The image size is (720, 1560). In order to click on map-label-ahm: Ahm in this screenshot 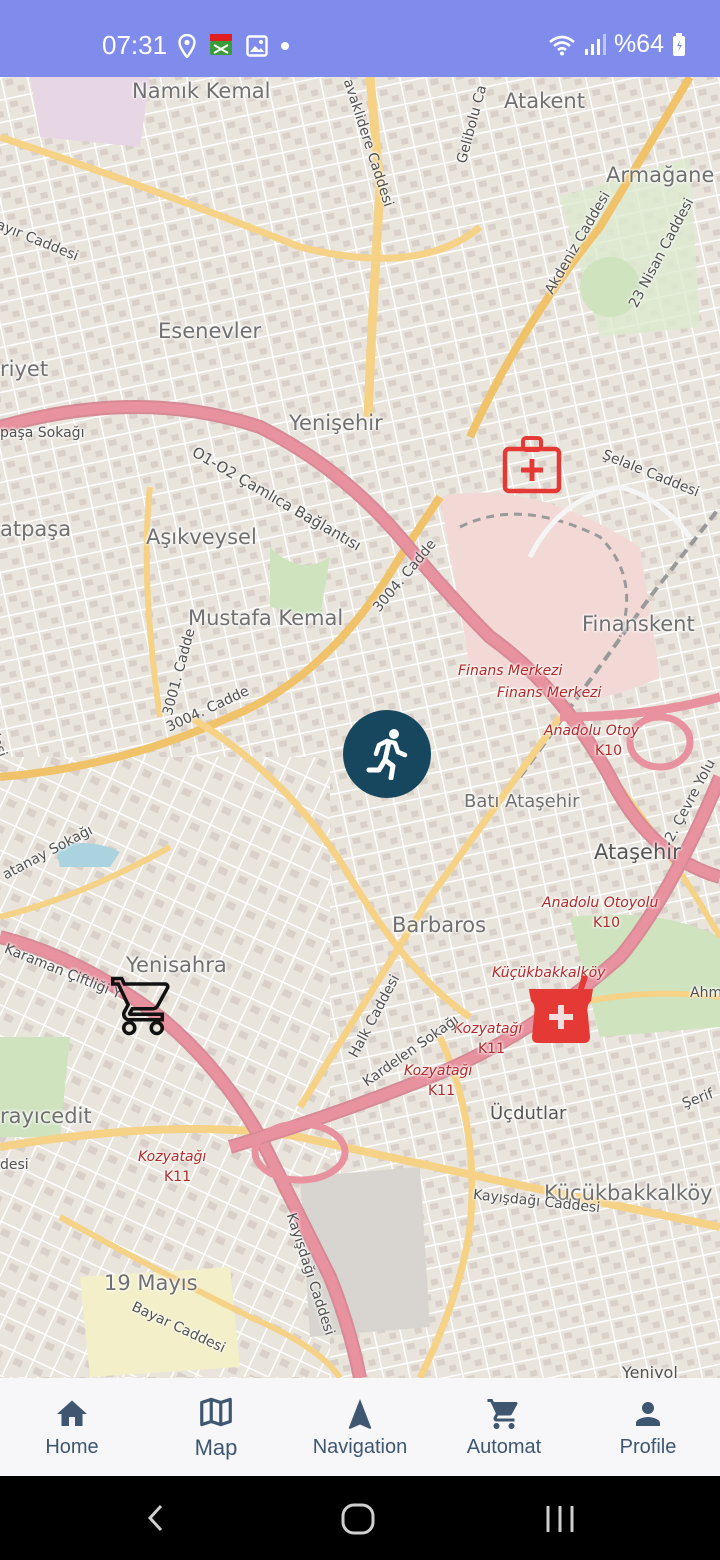, I will do `click(705, 993)`.